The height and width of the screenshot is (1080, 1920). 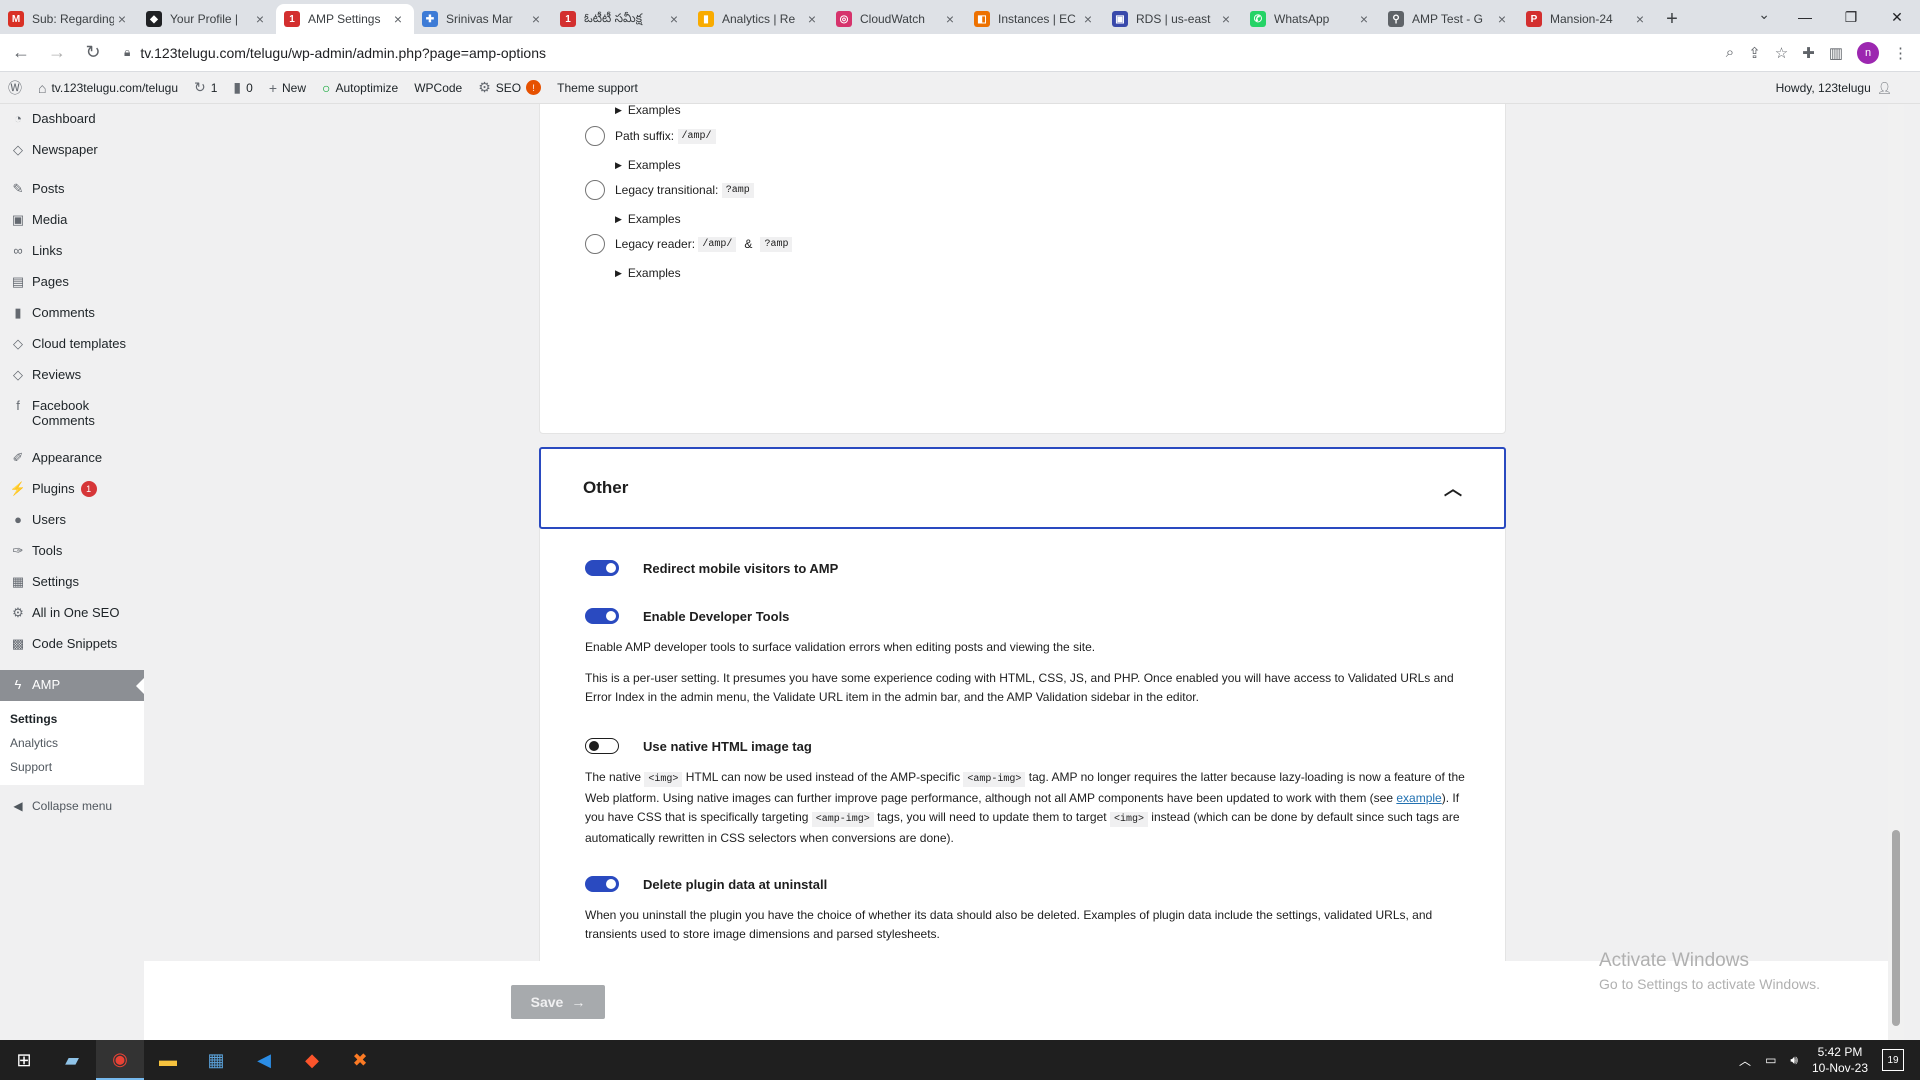 I want to click on browser-tab: M Sub: Regarding ×, so click(x=69, y=19).